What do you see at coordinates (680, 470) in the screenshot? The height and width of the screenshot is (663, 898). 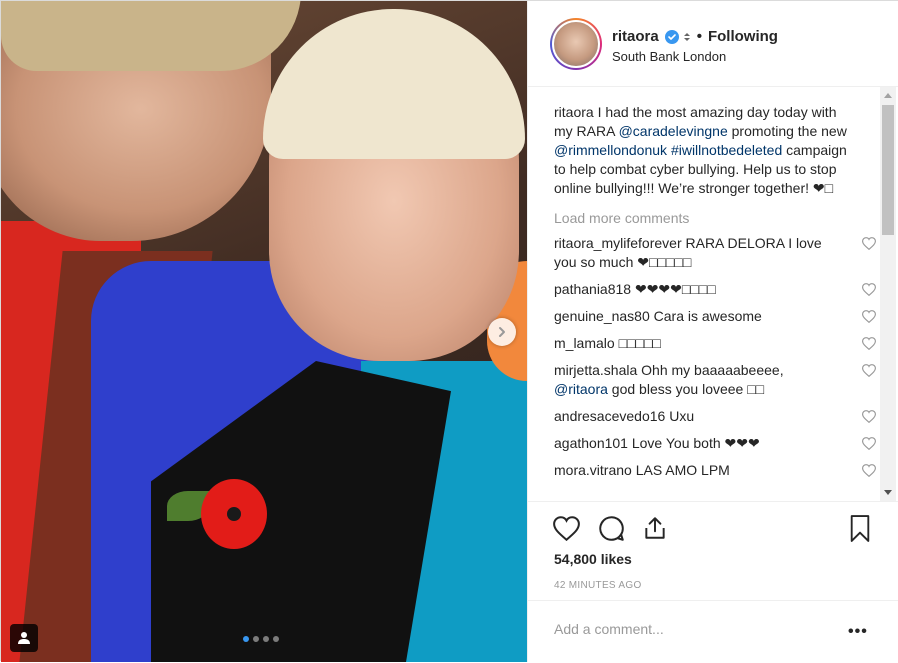 I see `comment-text: LAS AMO LPM` at bounding box center [680, 470].